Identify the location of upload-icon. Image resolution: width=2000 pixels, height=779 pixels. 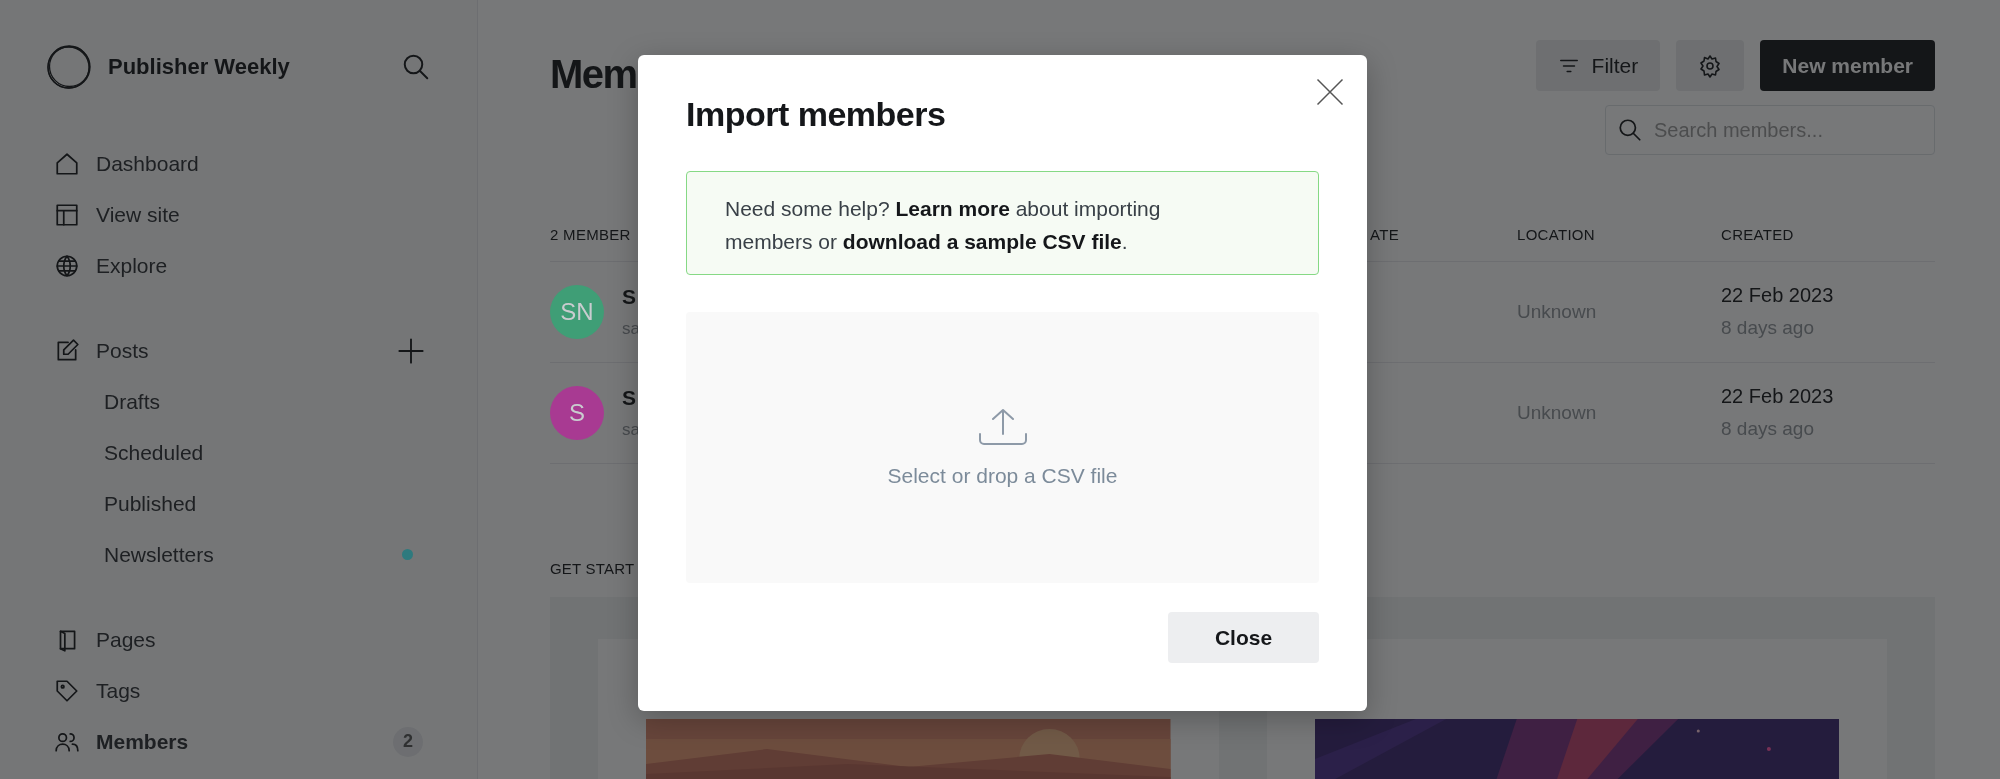
(1002, 426).